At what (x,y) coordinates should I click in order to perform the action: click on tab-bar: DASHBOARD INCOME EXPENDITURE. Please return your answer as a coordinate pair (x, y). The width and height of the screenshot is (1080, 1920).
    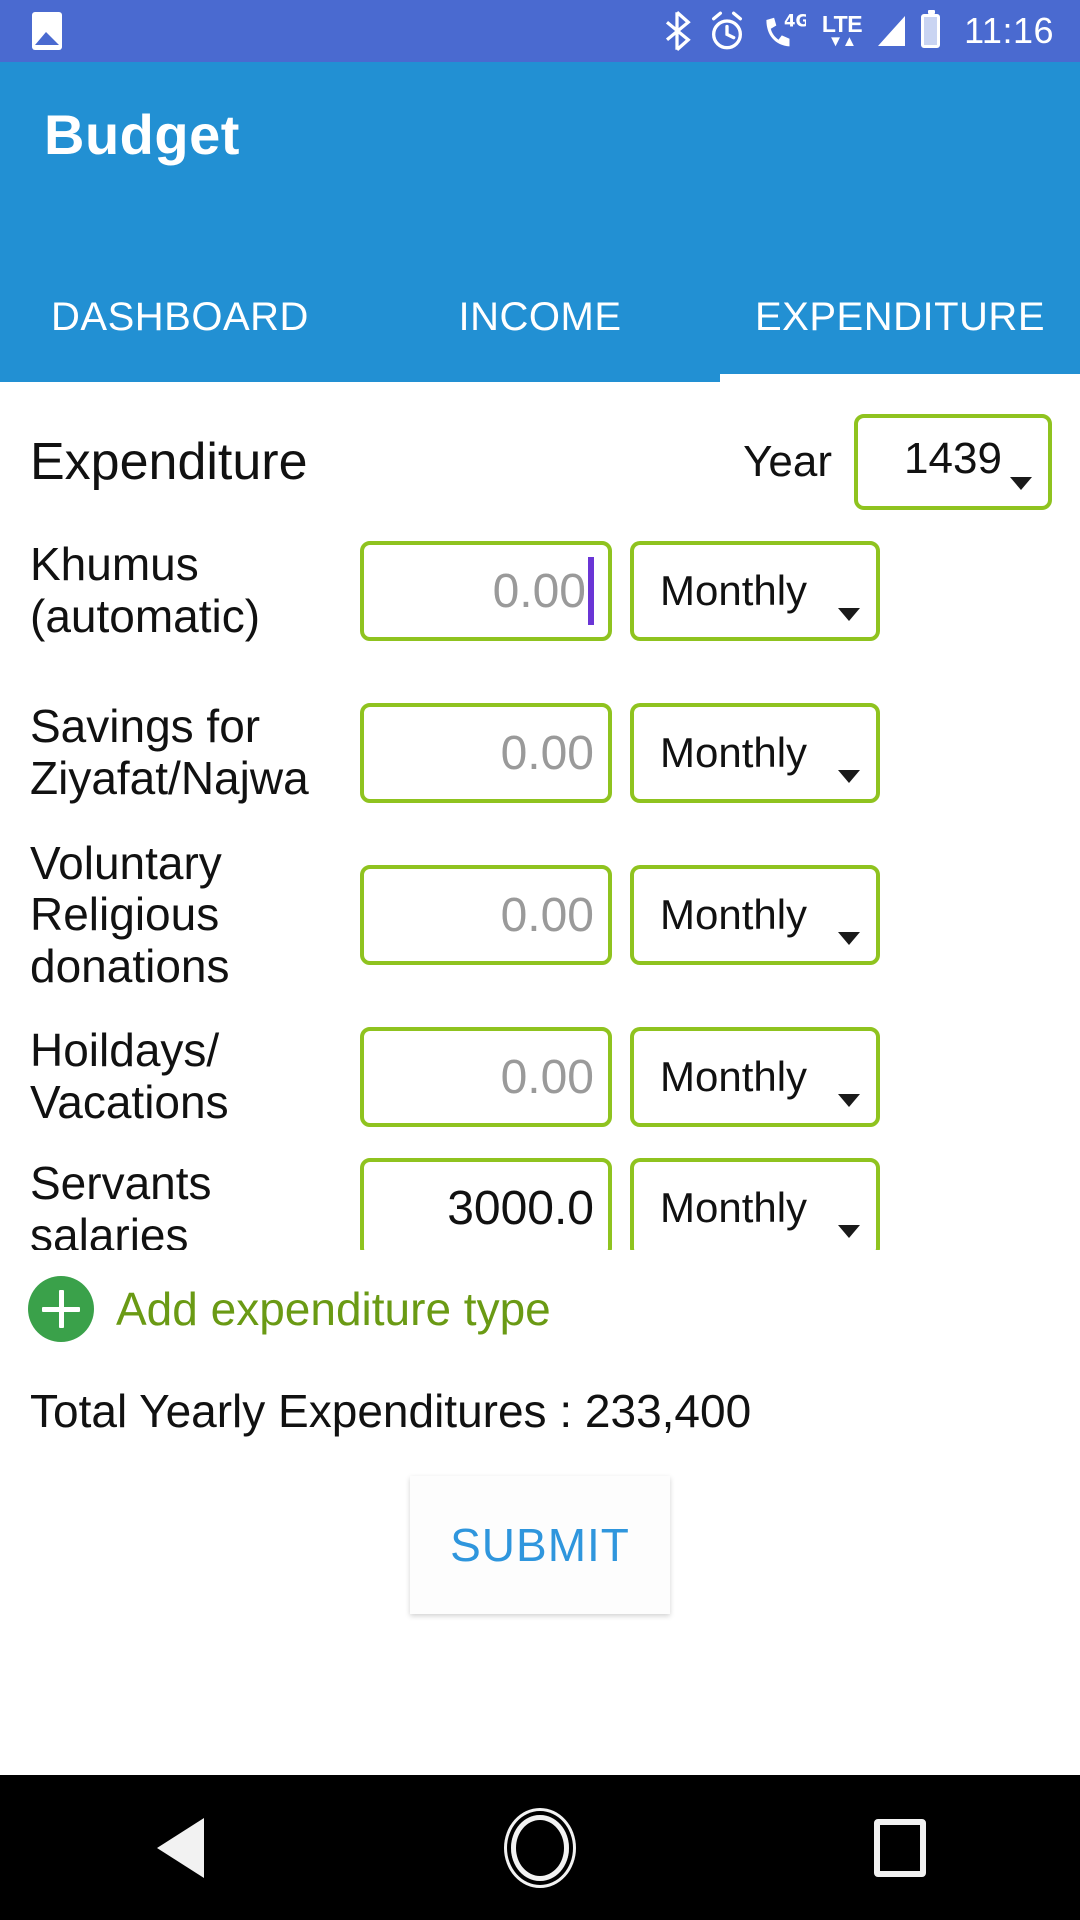
    Looking at the image, I should click on (540, 324).